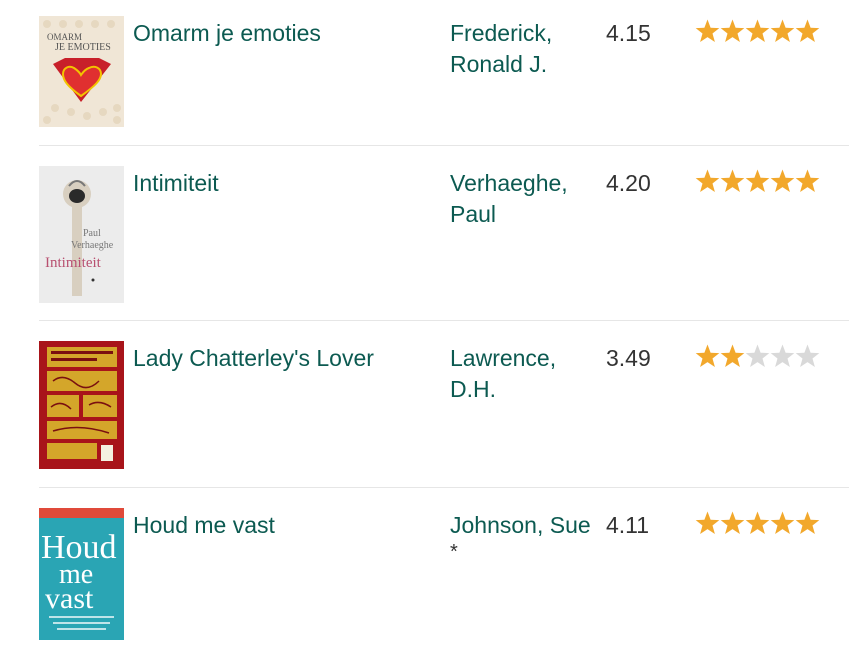  Describe the element at coordinates (283, 358) in the screenshot. I see `book-title-link: Lady Chatterley's Lover` at that location.